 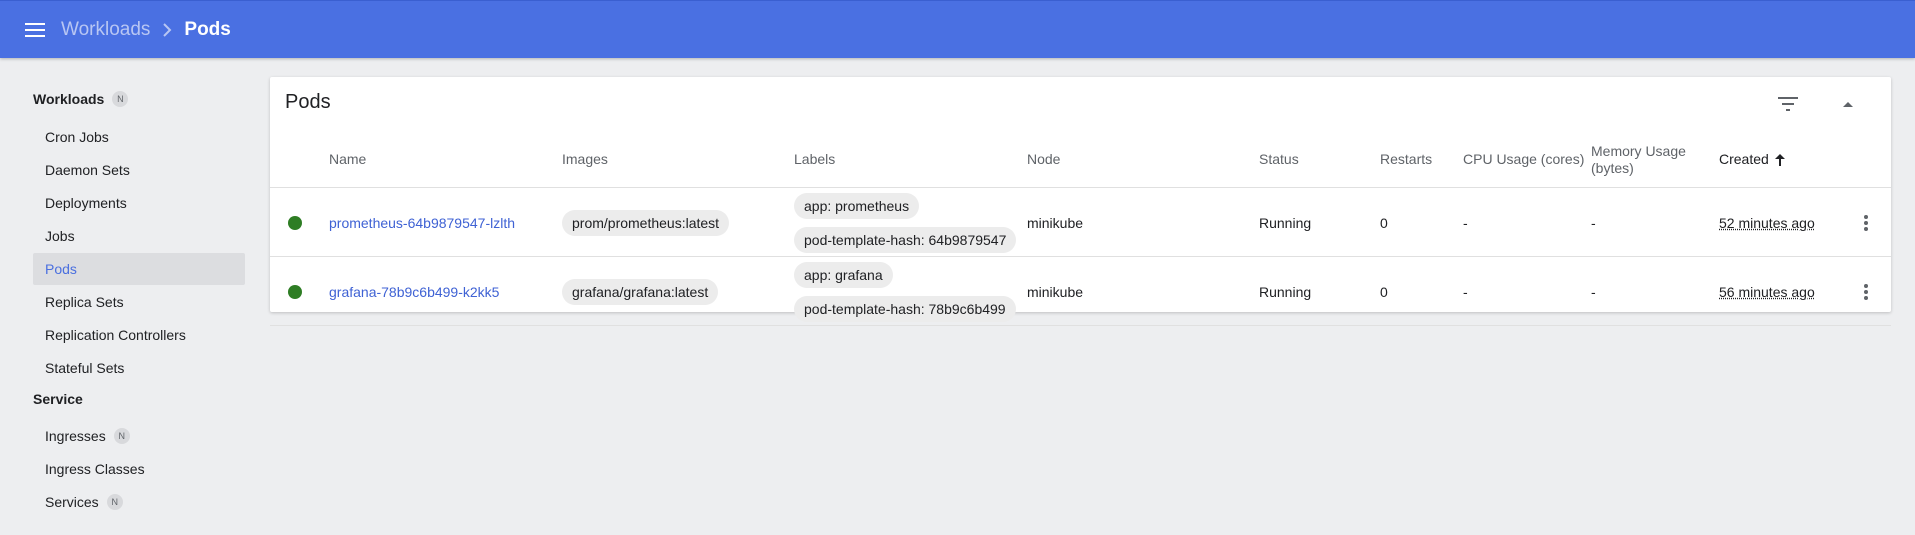 What do you see at coordinates (1406, 159) in the screenshot?
I see `column-header-restarts: Restarts` at bounding box center [1406, 159].